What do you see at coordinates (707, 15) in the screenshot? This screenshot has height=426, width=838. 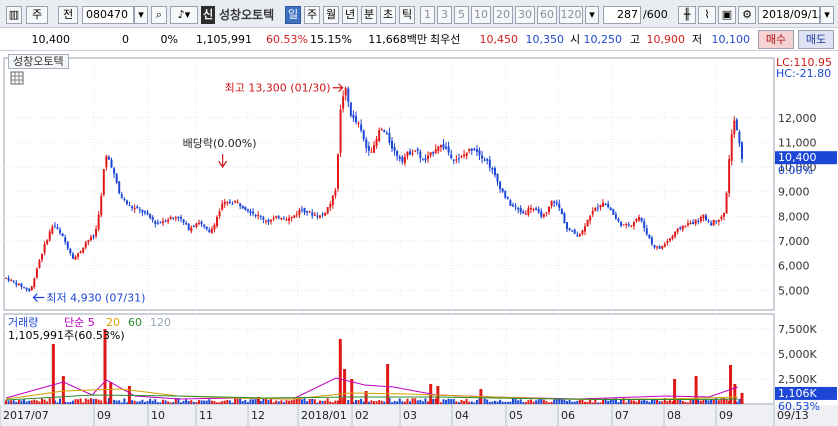 I see `line-style-icon: ⌇` at bounding box center [707, 15].